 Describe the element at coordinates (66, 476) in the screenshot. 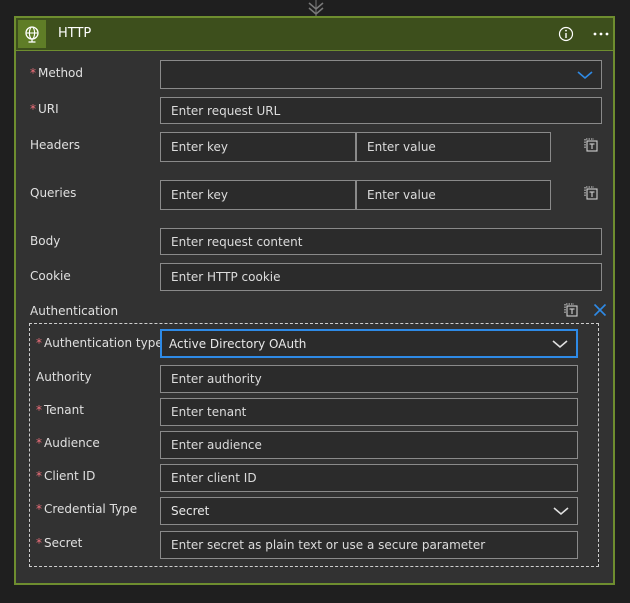

I see `client-id-label: * Client ID` at that location.